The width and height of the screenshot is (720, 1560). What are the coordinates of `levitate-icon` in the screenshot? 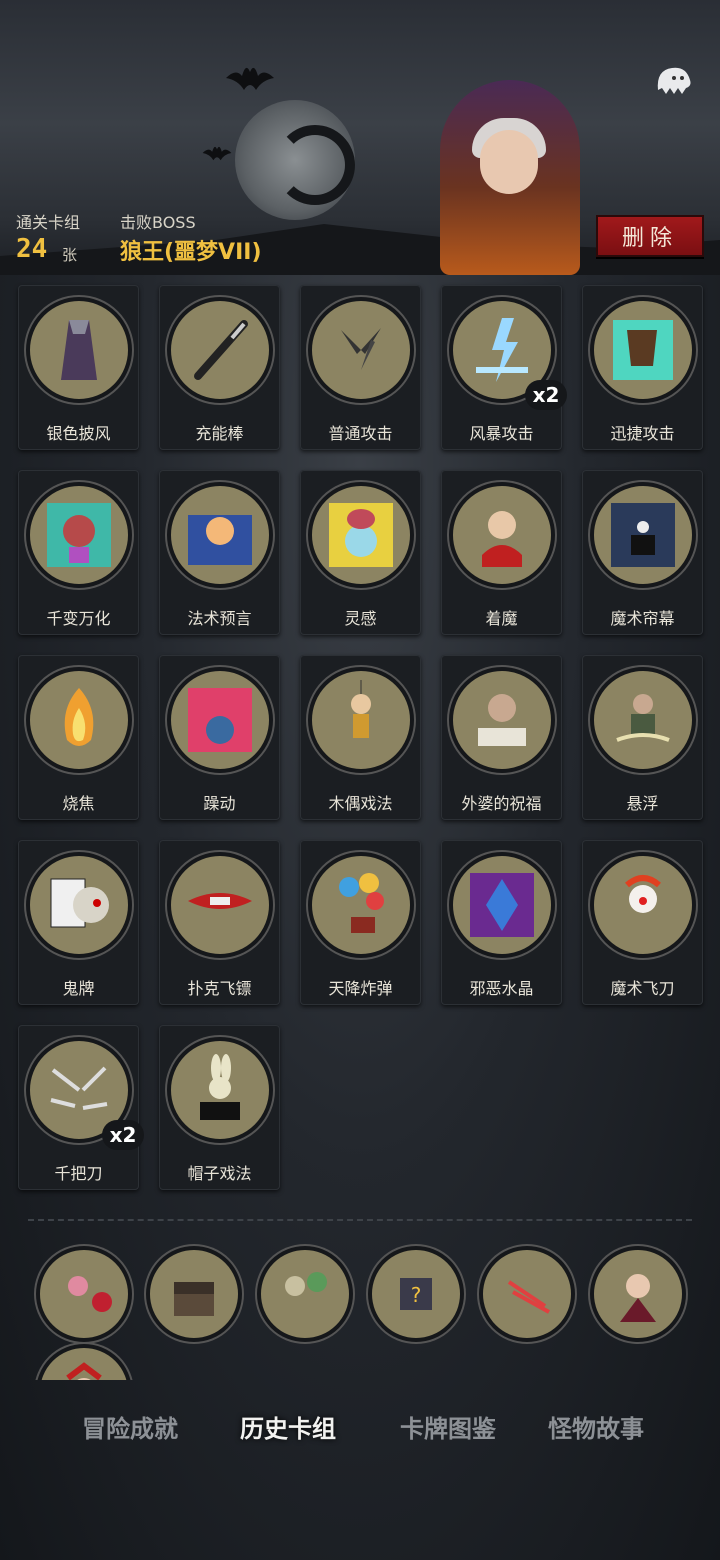 It's located at (643, 720).